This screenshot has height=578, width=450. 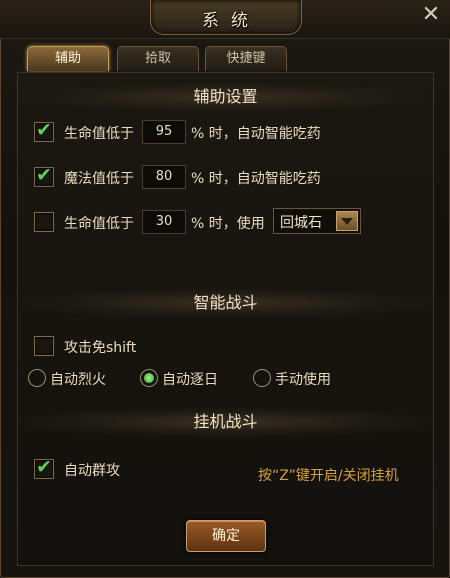 What do you see at coordinates (231, 21) in the screenshot?
I see `window-title: 系统` at bounding box center [231, 21].